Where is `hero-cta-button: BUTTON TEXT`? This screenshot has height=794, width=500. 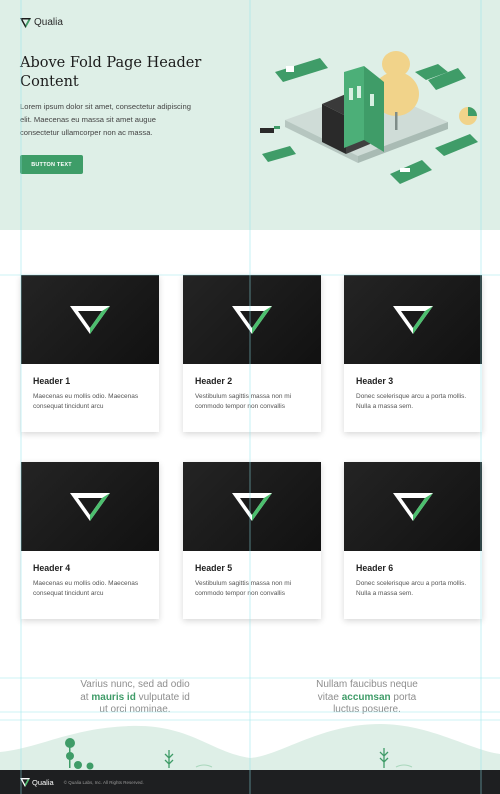
hero-cta-button: BUTTON TEXT is located at coordinates (51, 164).